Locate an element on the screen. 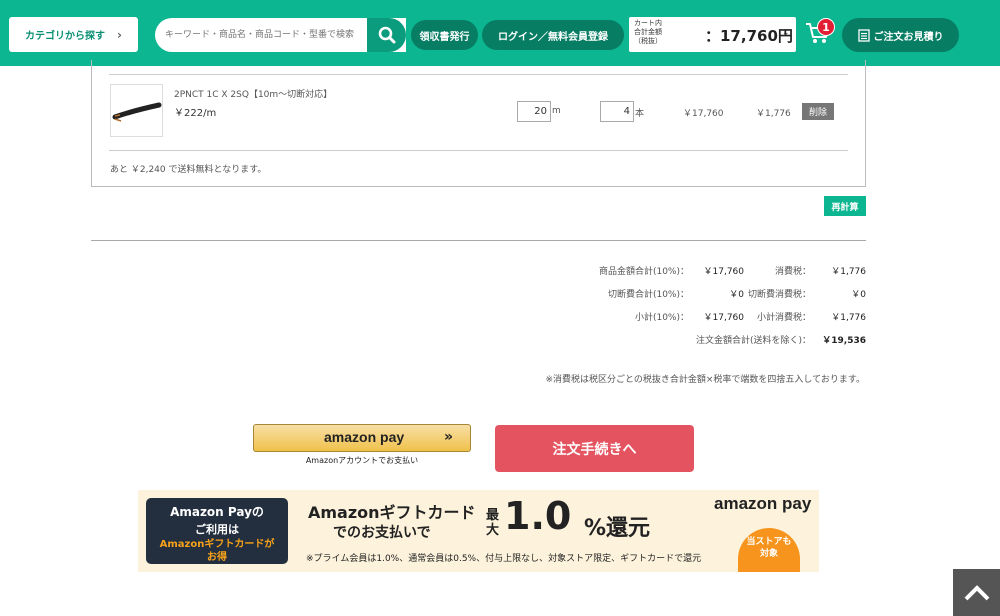 The width and height of the screenshot is (1000, 616). order-proceed-button: 注文手続きへ is located at coordinates (594, 448).